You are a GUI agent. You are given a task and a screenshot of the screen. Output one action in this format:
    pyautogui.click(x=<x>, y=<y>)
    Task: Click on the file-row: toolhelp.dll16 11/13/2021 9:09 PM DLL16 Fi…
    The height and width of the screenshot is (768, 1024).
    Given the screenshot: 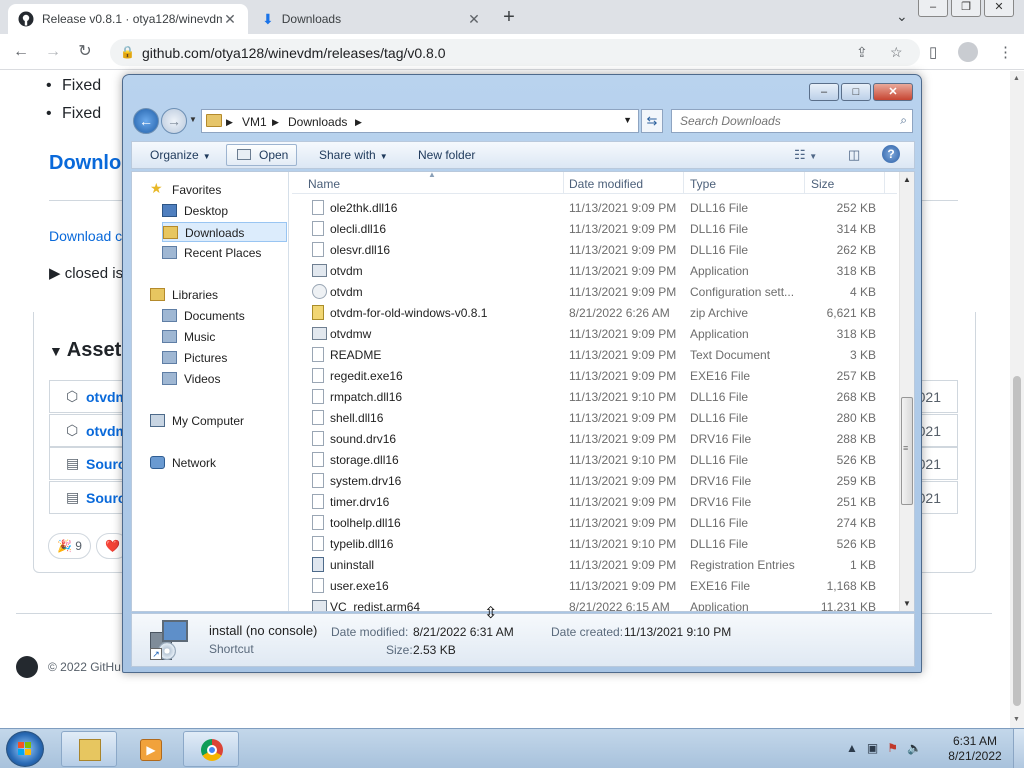 What is the action you would take?
    pyautogui.click(x=594, y=522)
    